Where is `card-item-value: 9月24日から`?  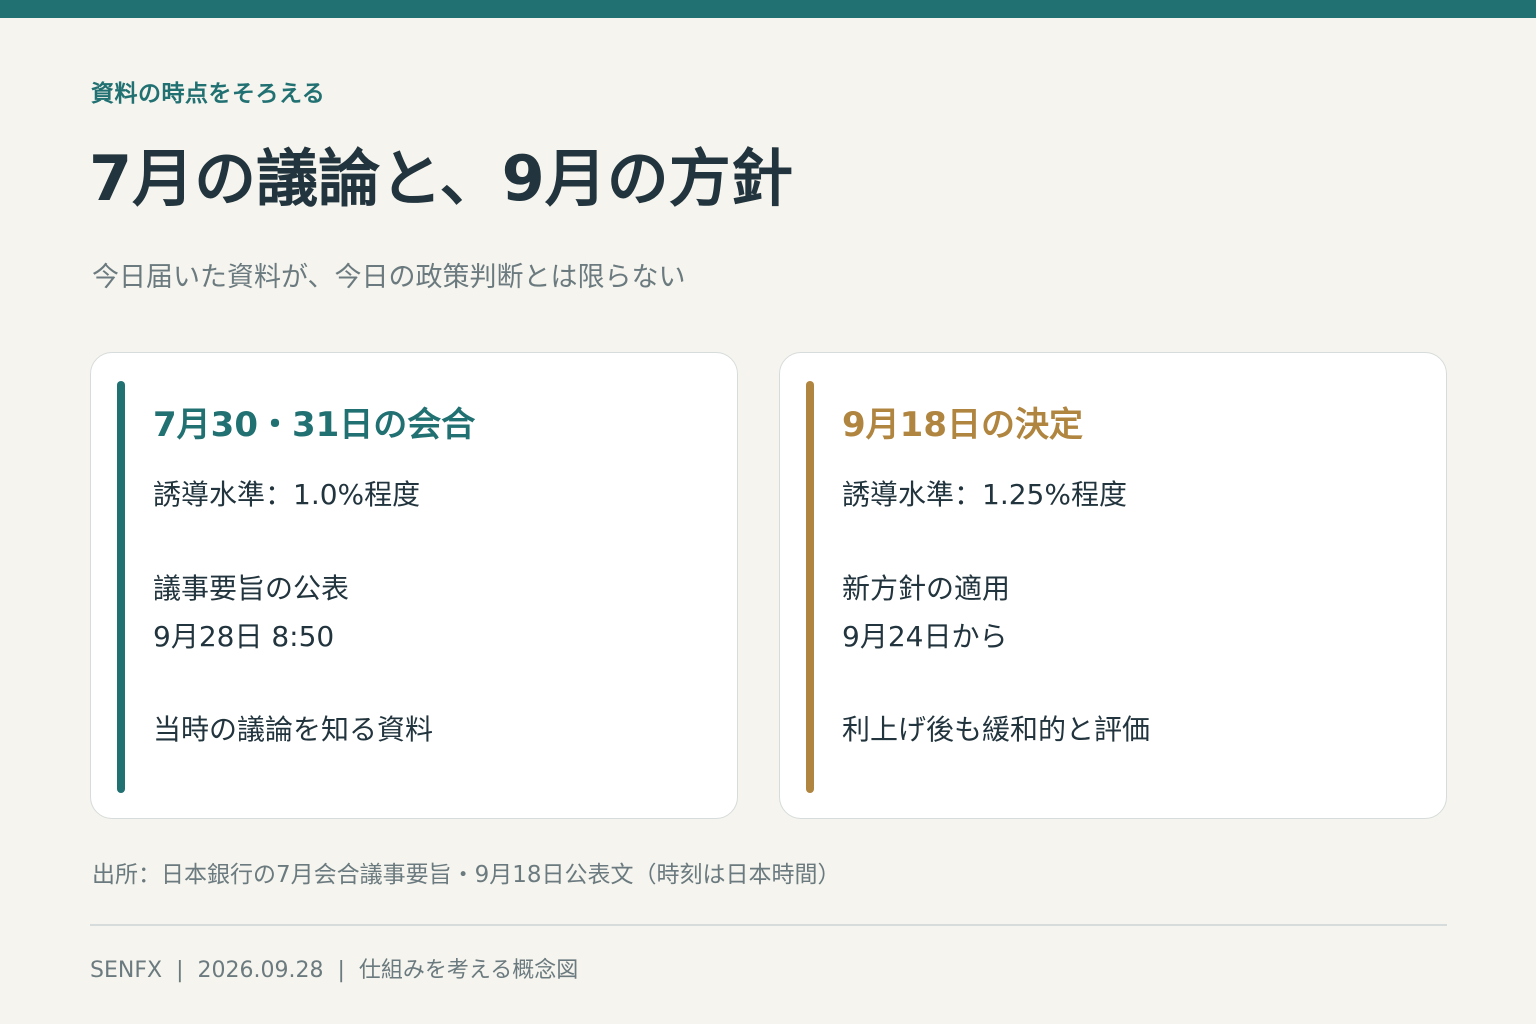
card-item-value: 9月24日から is located at coordinates (925, 636).